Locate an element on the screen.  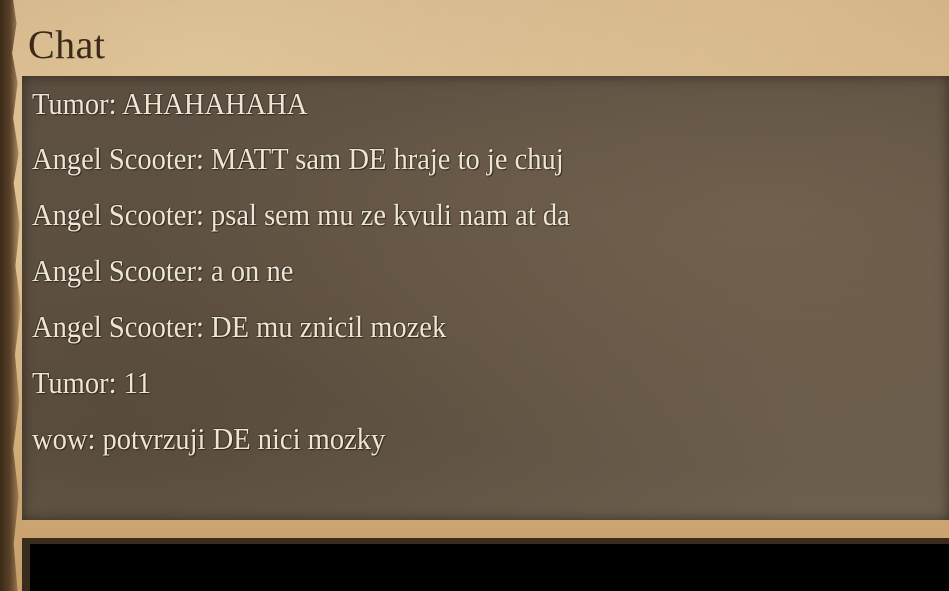
chat-message: Tumor: AHAHAHAHA is located at coordinates (170, 103).